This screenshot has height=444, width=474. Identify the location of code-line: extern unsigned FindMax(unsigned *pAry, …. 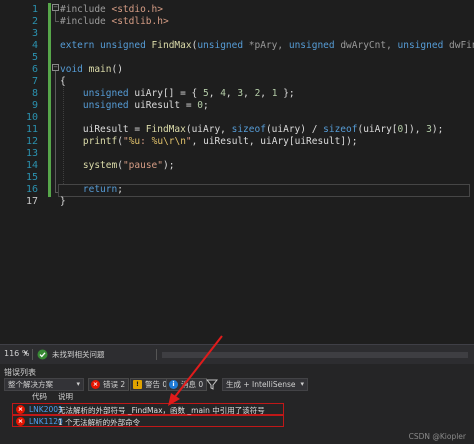
(267, 46).